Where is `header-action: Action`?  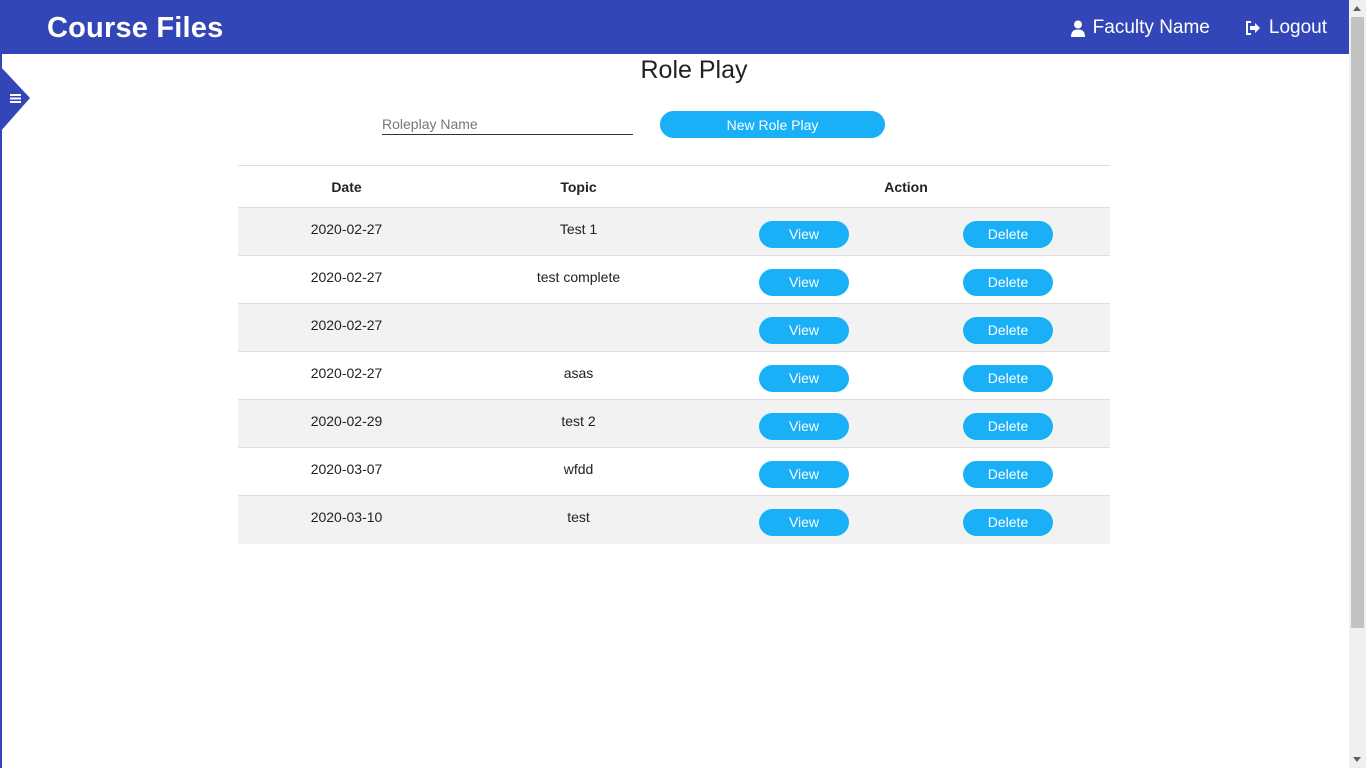 header-action: Action is located at coordinates (906, 186).